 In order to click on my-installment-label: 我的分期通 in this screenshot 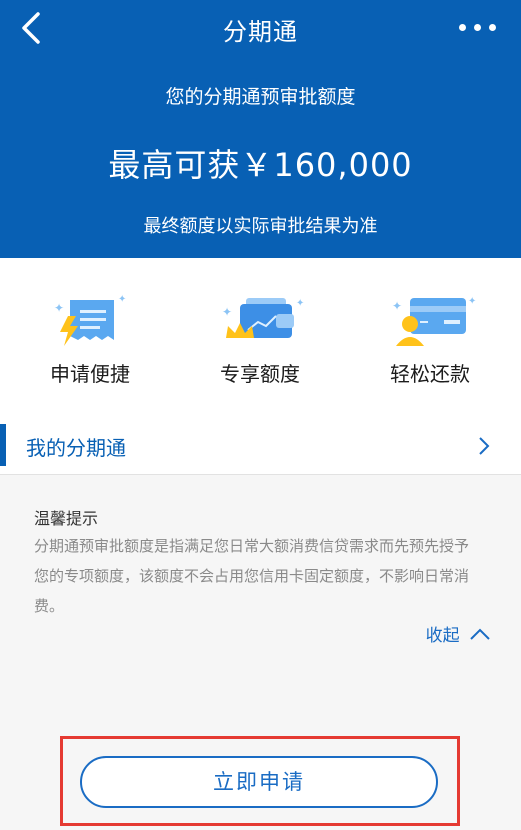, I will do `click(76, 448)`.